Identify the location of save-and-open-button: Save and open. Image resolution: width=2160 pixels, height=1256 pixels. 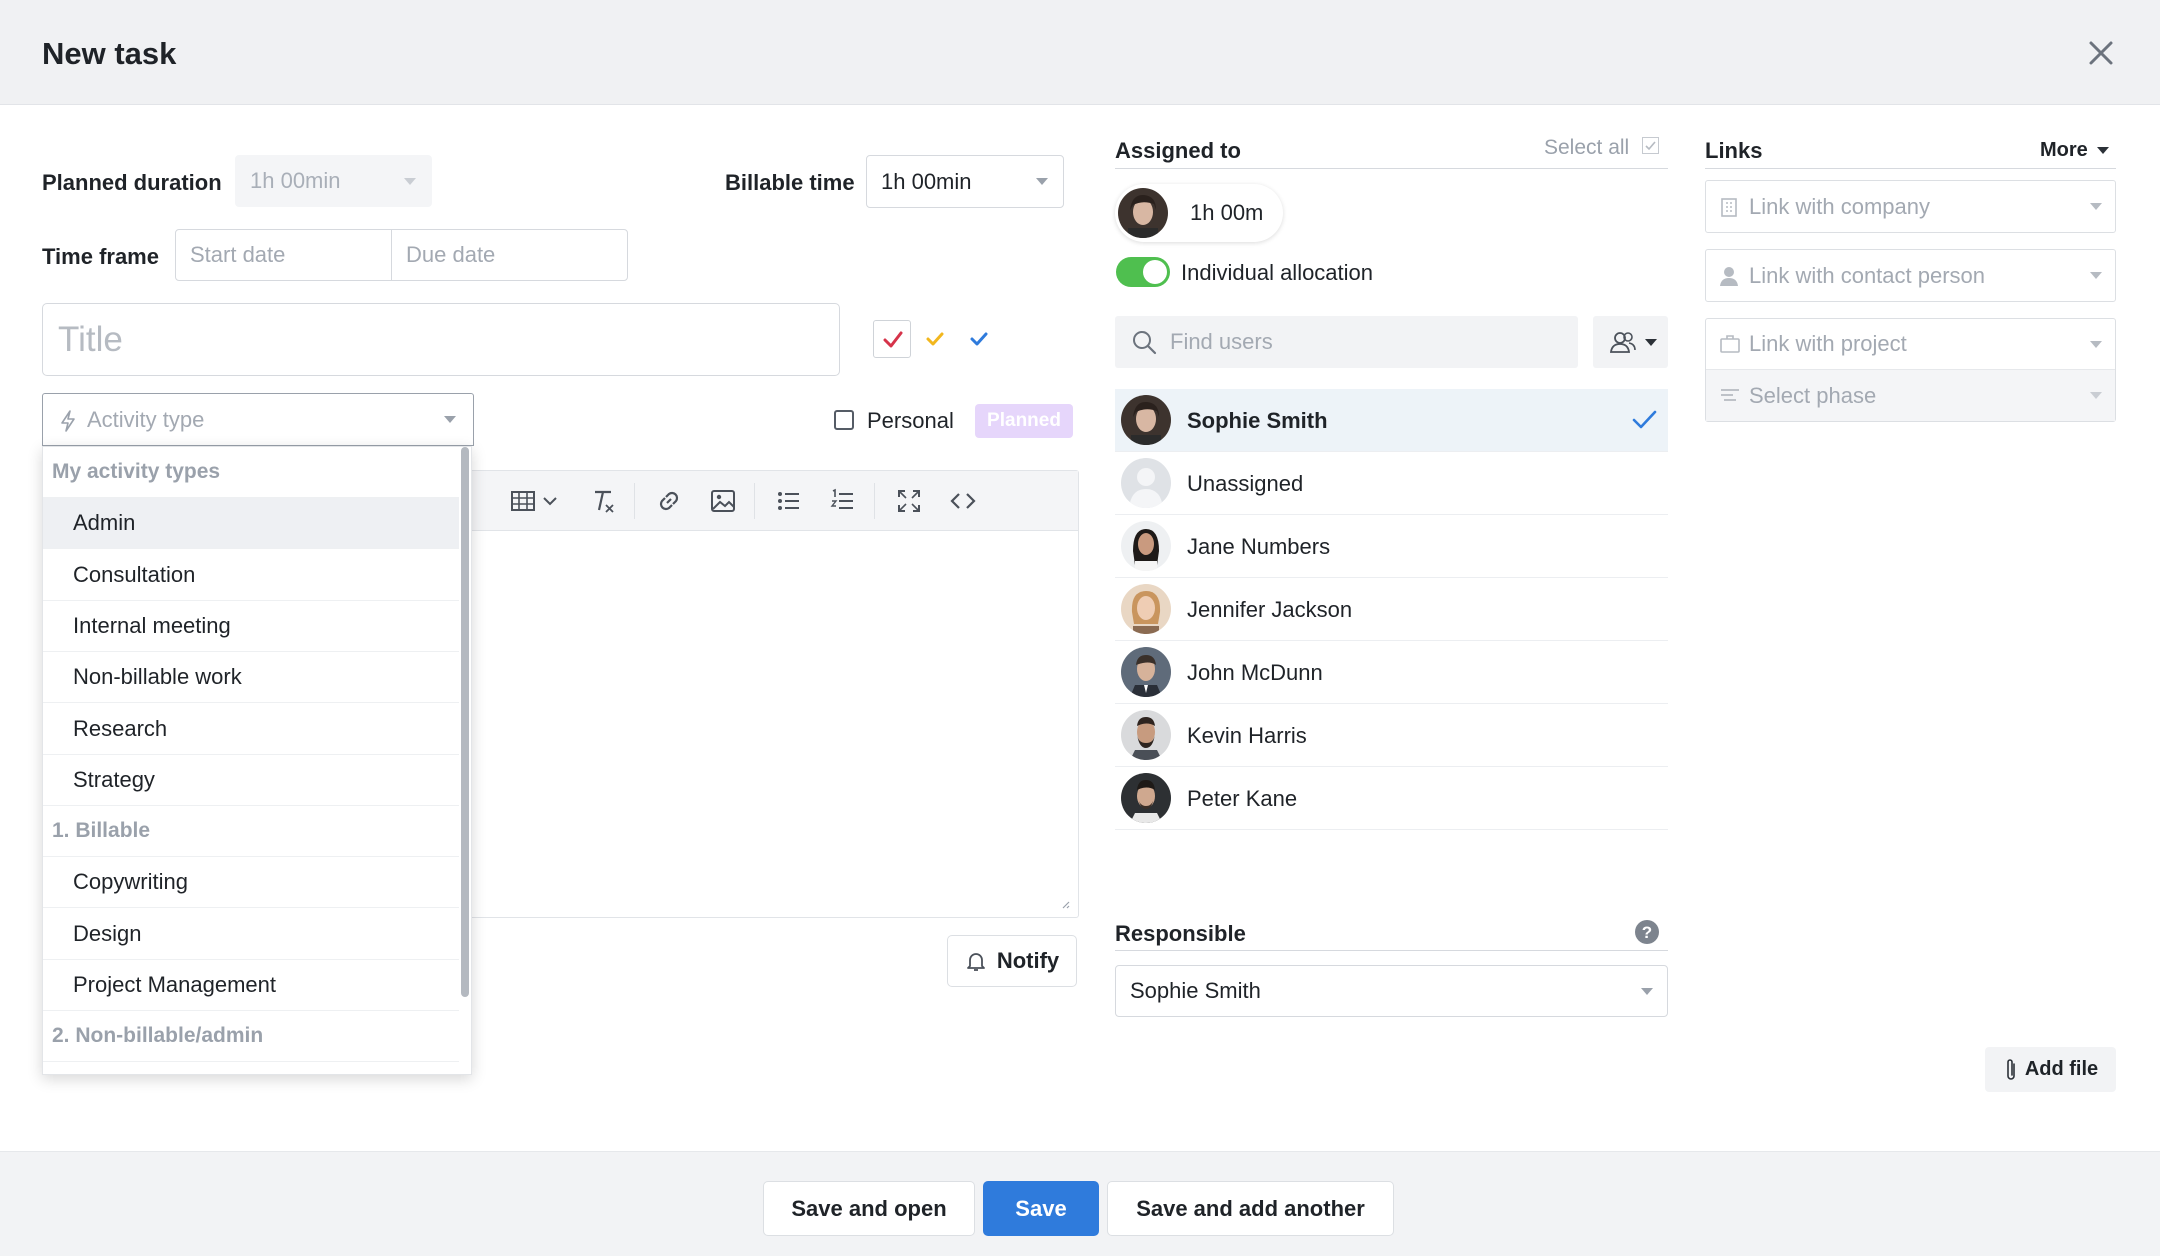
(869, 1208).